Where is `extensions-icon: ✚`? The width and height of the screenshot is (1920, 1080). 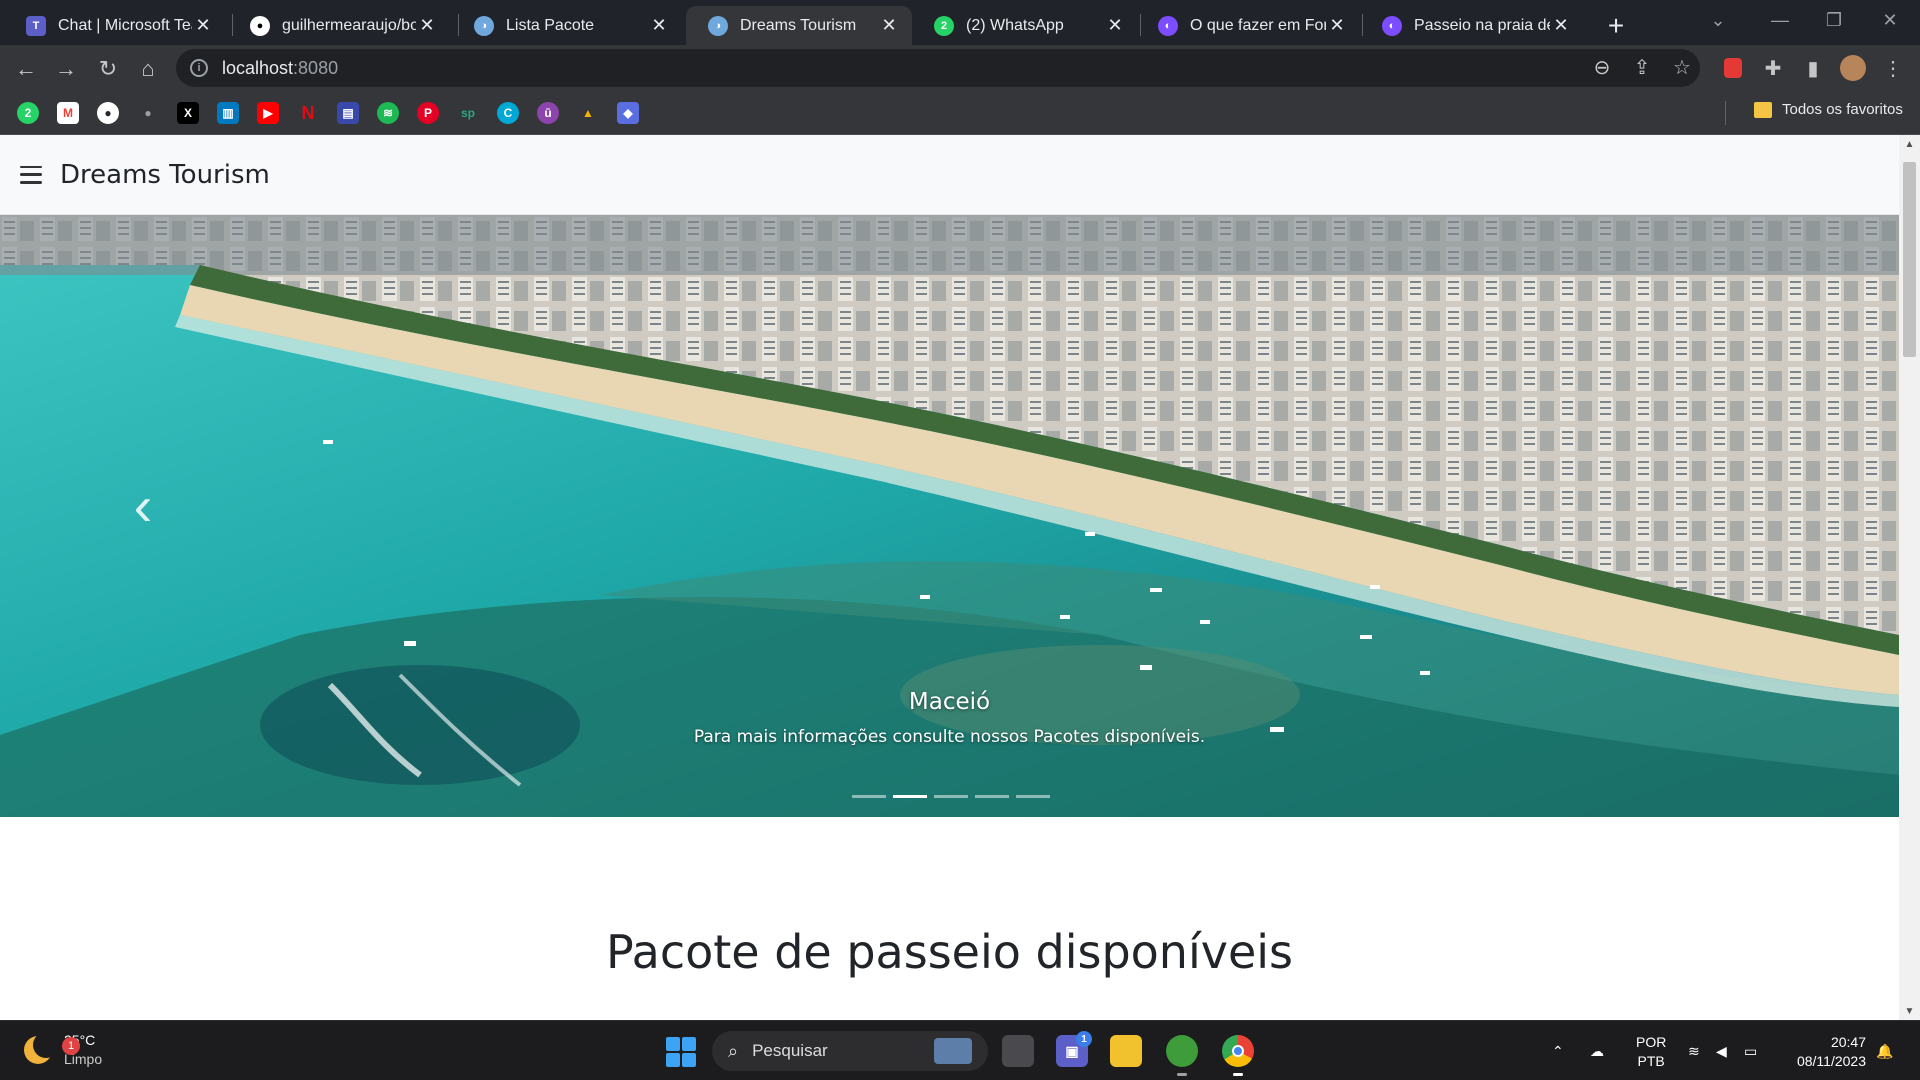
extensions-icon: ✚ is located at coordinates (1773, 68).